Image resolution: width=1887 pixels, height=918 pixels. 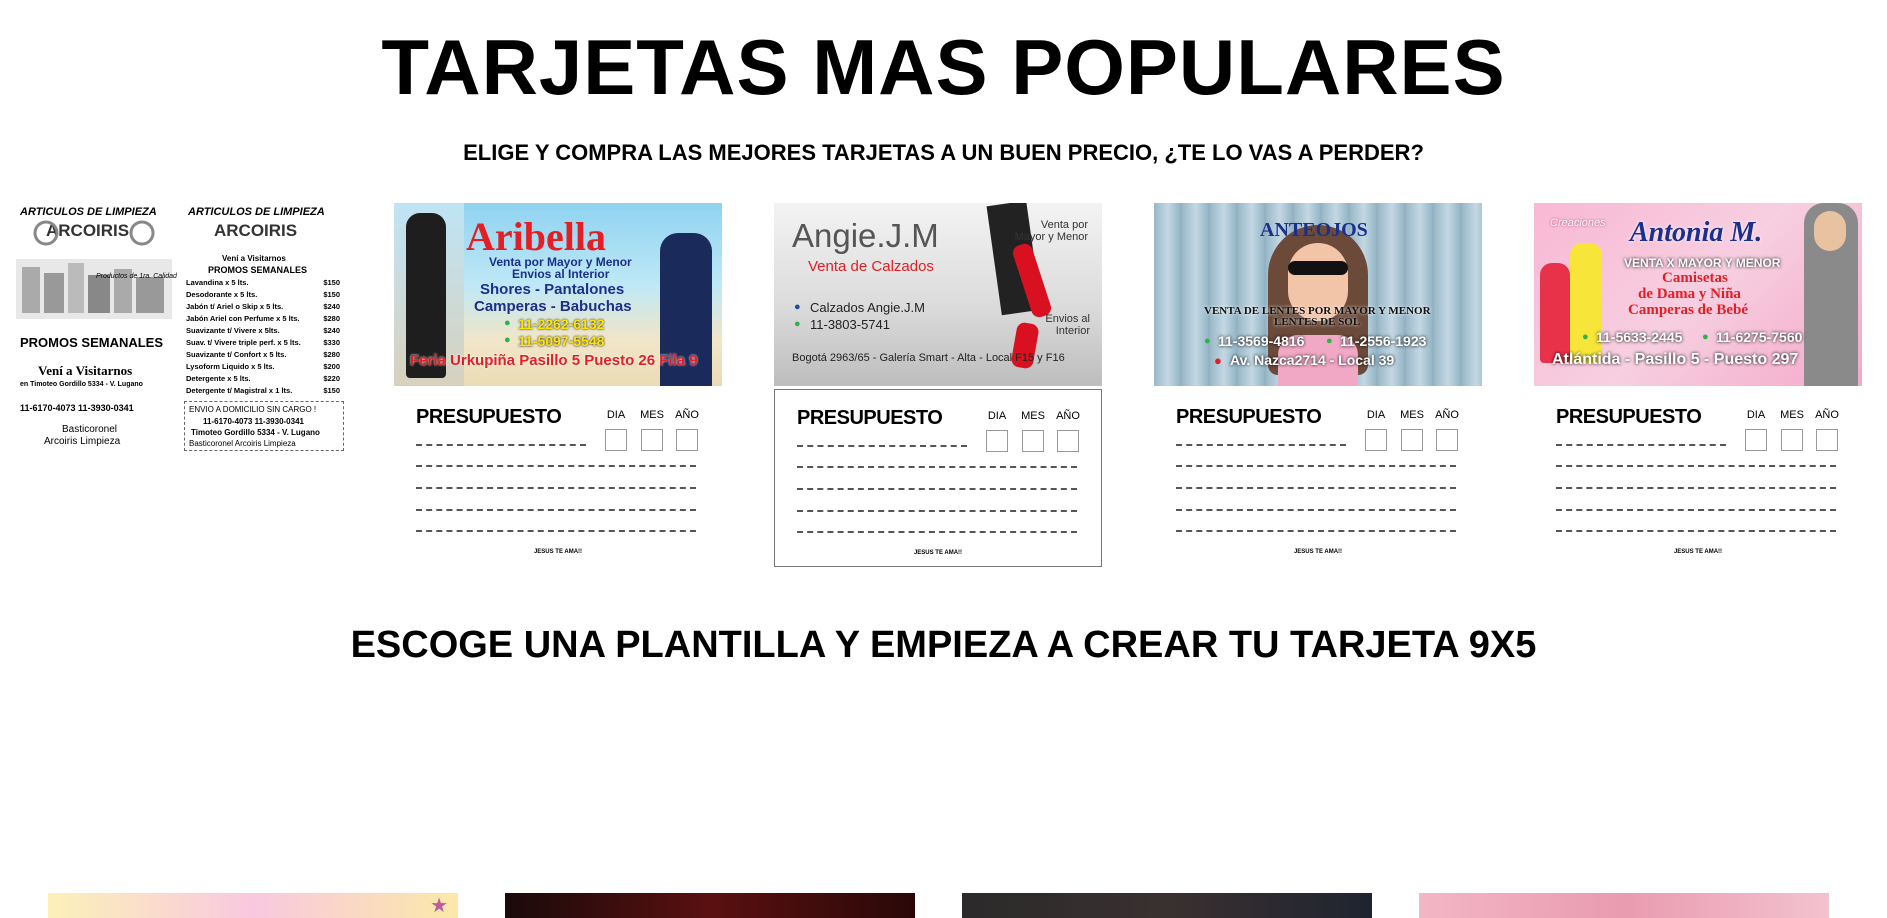 I want to click on envio-address: Timoteo Gordillo 5334 - V. Lugano, so click(x=255, y=432).